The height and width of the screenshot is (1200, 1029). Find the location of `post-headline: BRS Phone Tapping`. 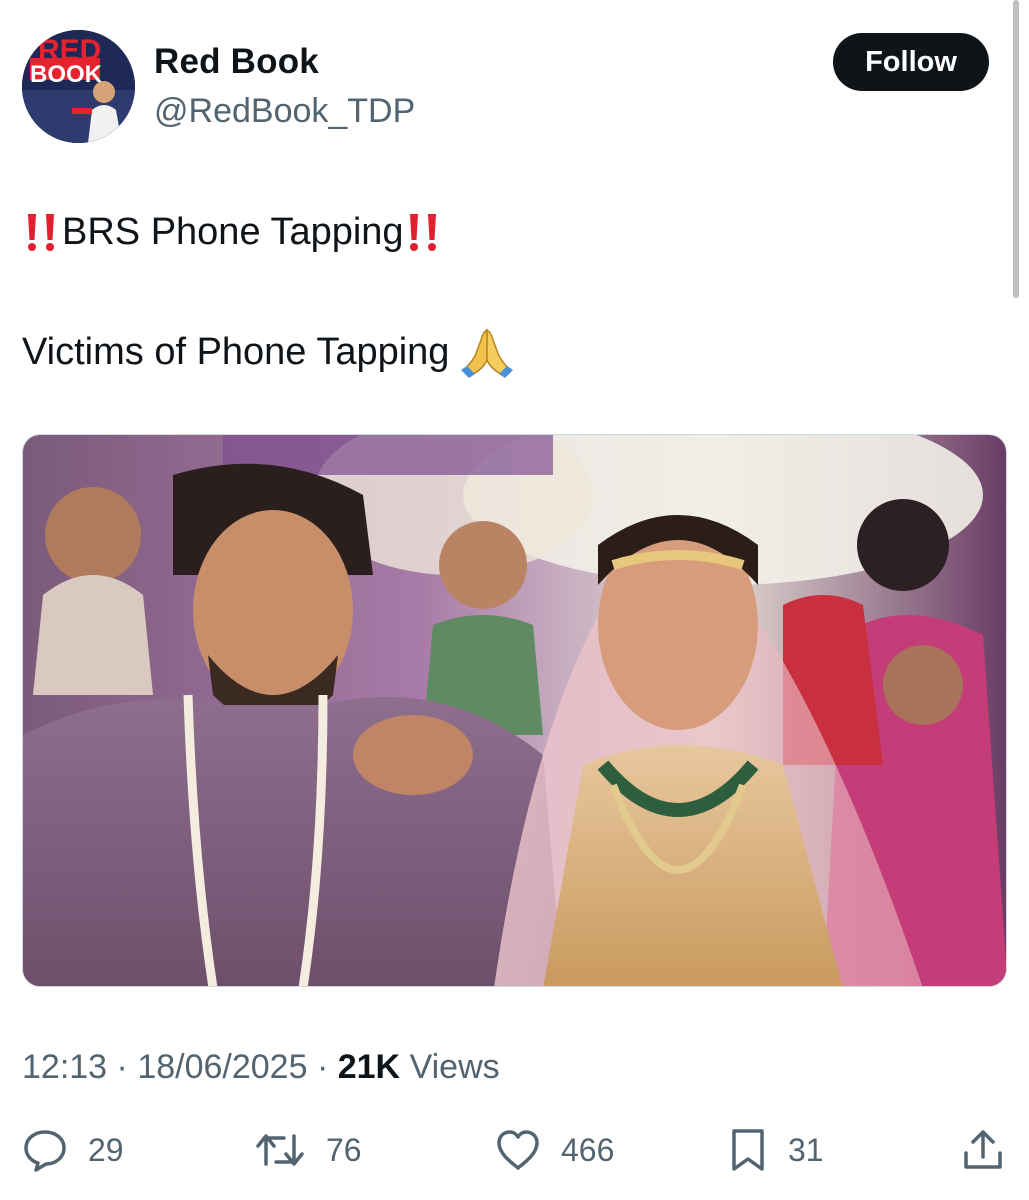

post-headline: BRS Phone Tapping is located at coordinates (233, 231).